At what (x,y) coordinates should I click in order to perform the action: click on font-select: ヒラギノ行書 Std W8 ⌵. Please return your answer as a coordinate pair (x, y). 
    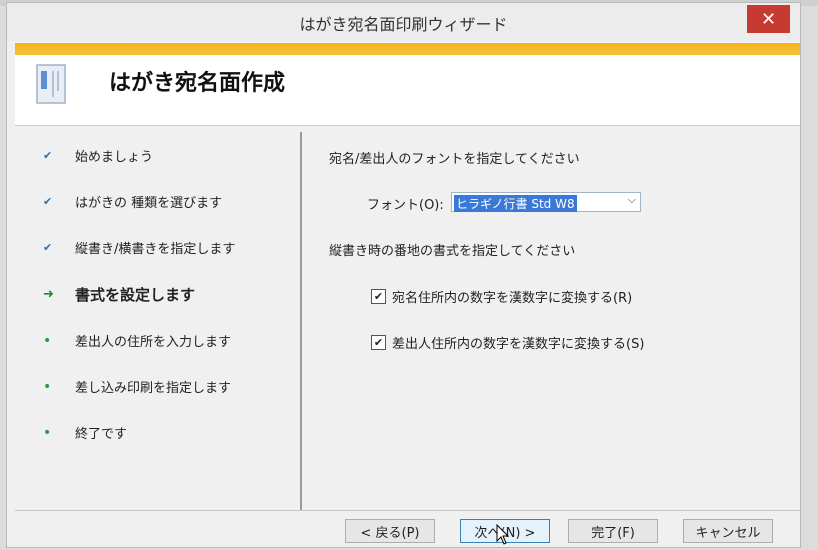
    Looking at the image, I should click on (546, 202).